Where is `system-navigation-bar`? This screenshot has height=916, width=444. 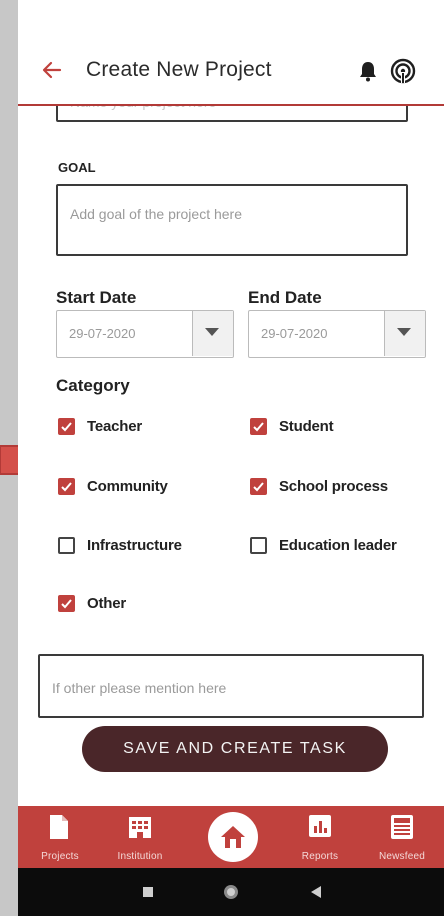
system-navigation-bar is located at coordinates (231, 892).